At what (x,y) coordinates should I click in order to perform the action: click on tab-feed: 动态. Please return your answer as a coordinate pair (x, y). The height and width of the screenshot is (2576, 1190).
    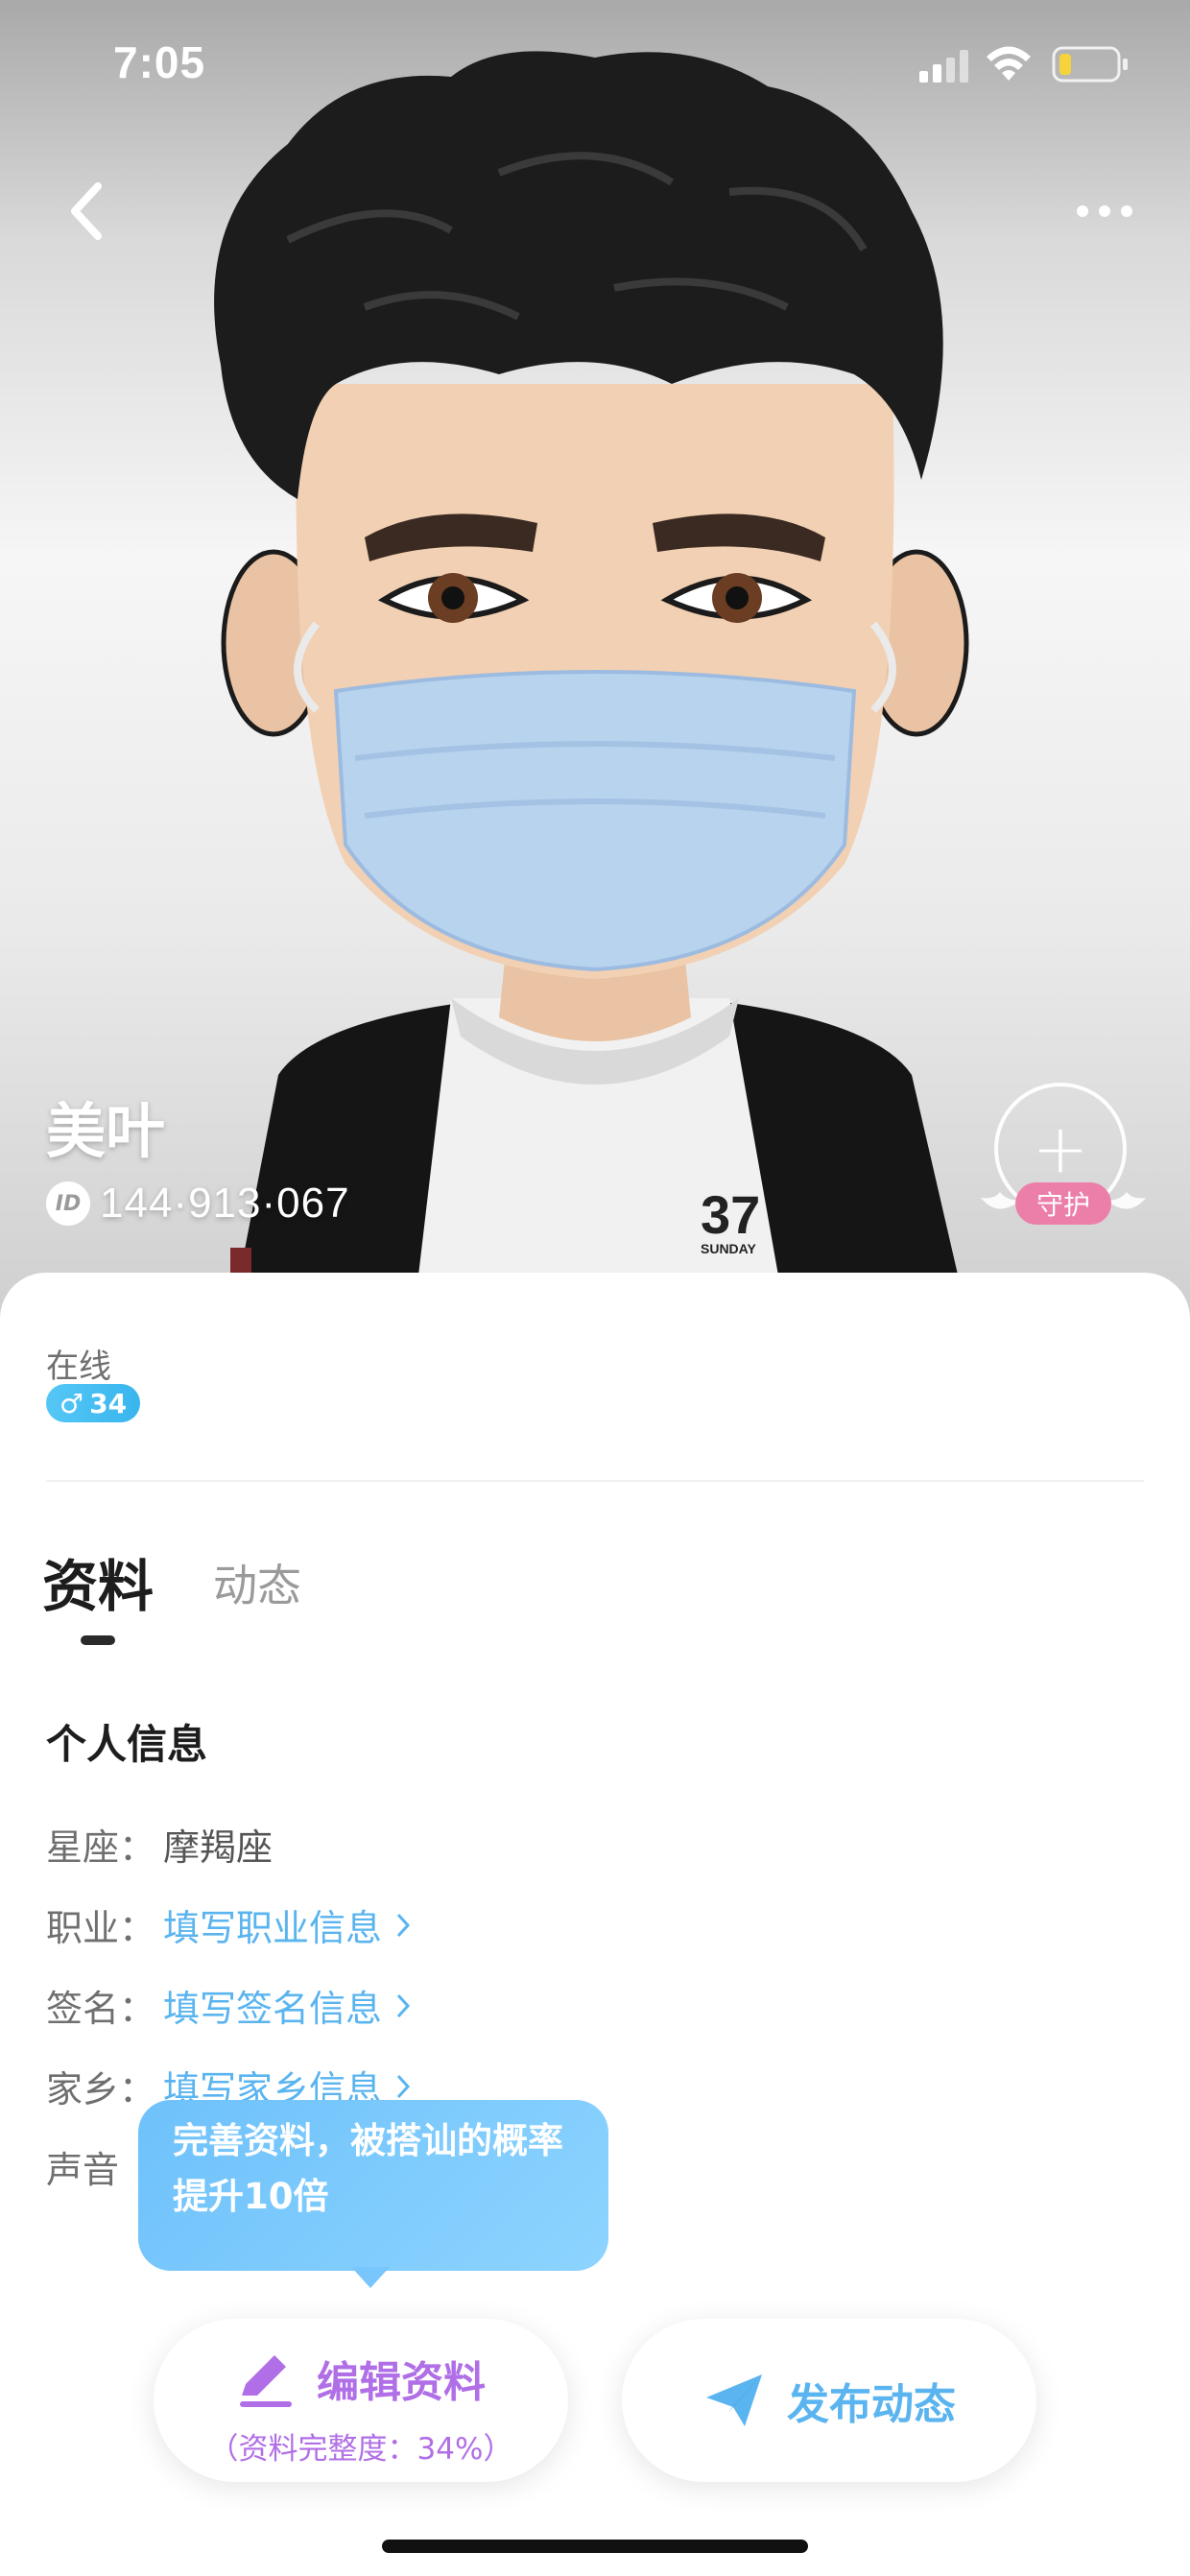
    Looking at the image, I should click on (257, 1582).